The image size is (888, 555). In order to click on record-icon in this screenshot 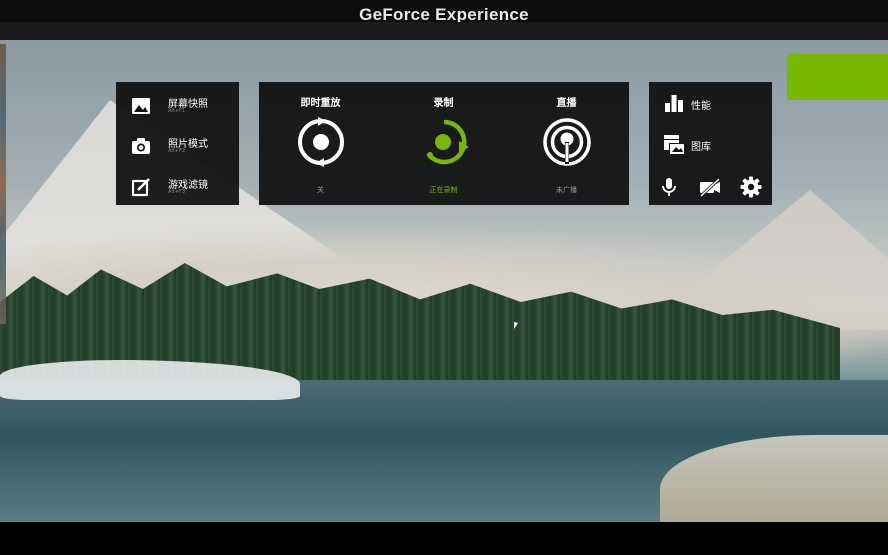, I will do `click(448, 142)`.